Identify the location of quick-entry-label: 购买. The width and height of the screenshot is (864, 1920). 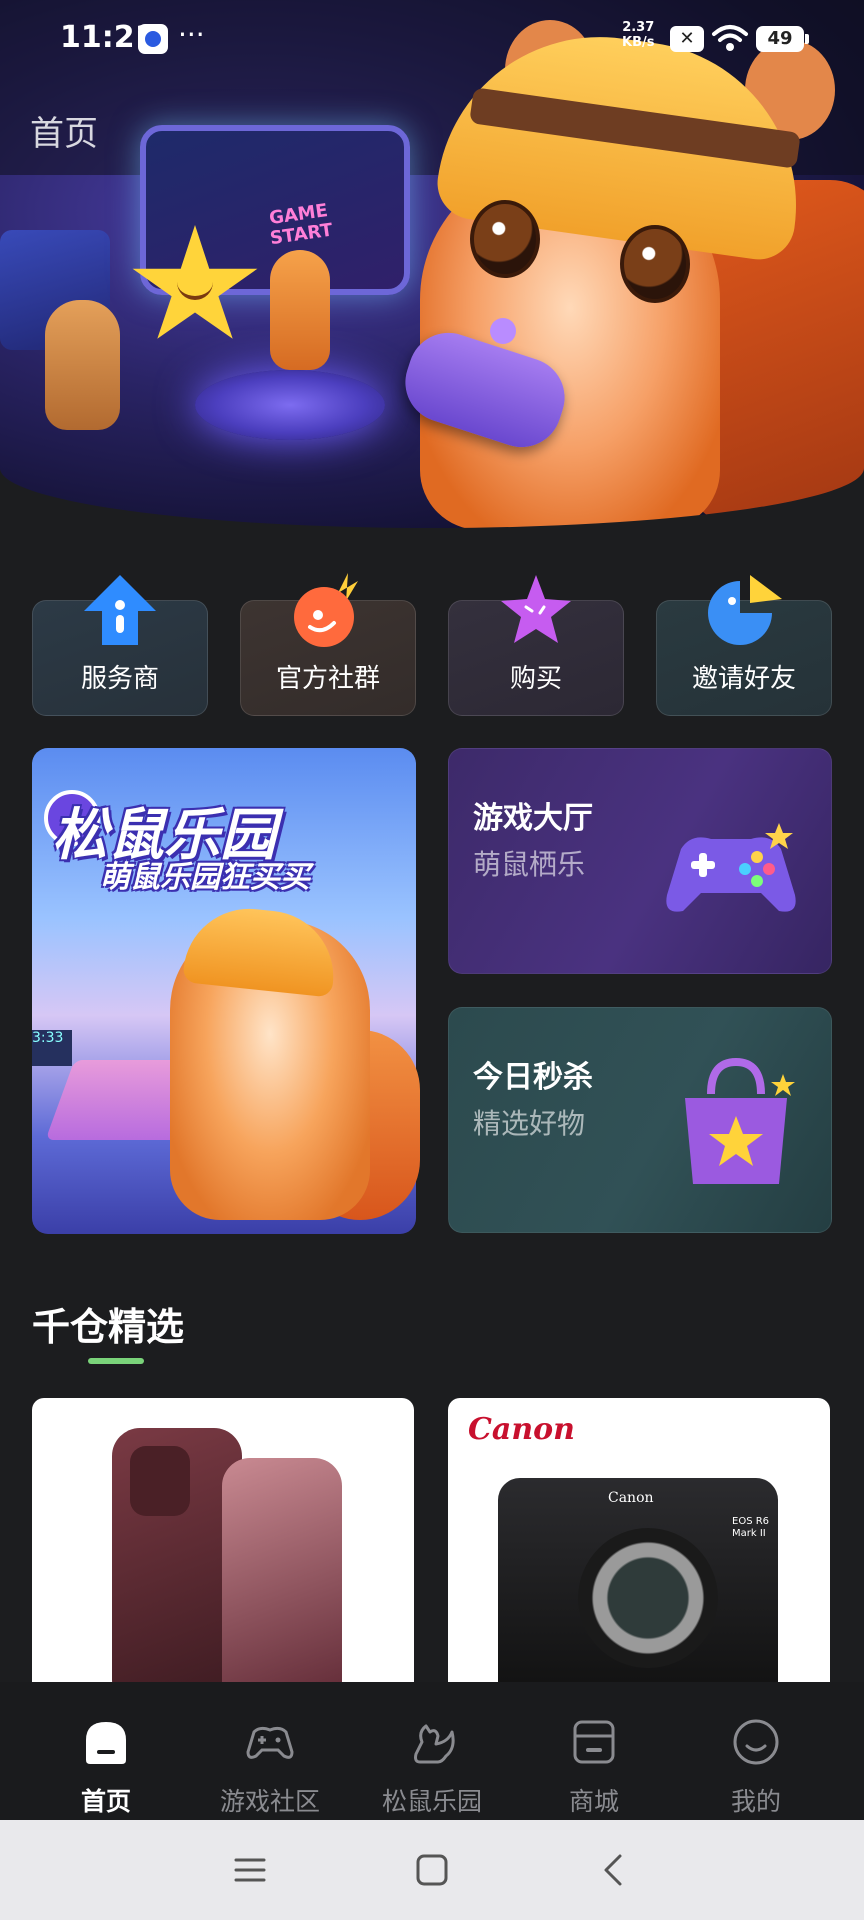
(535, 679).